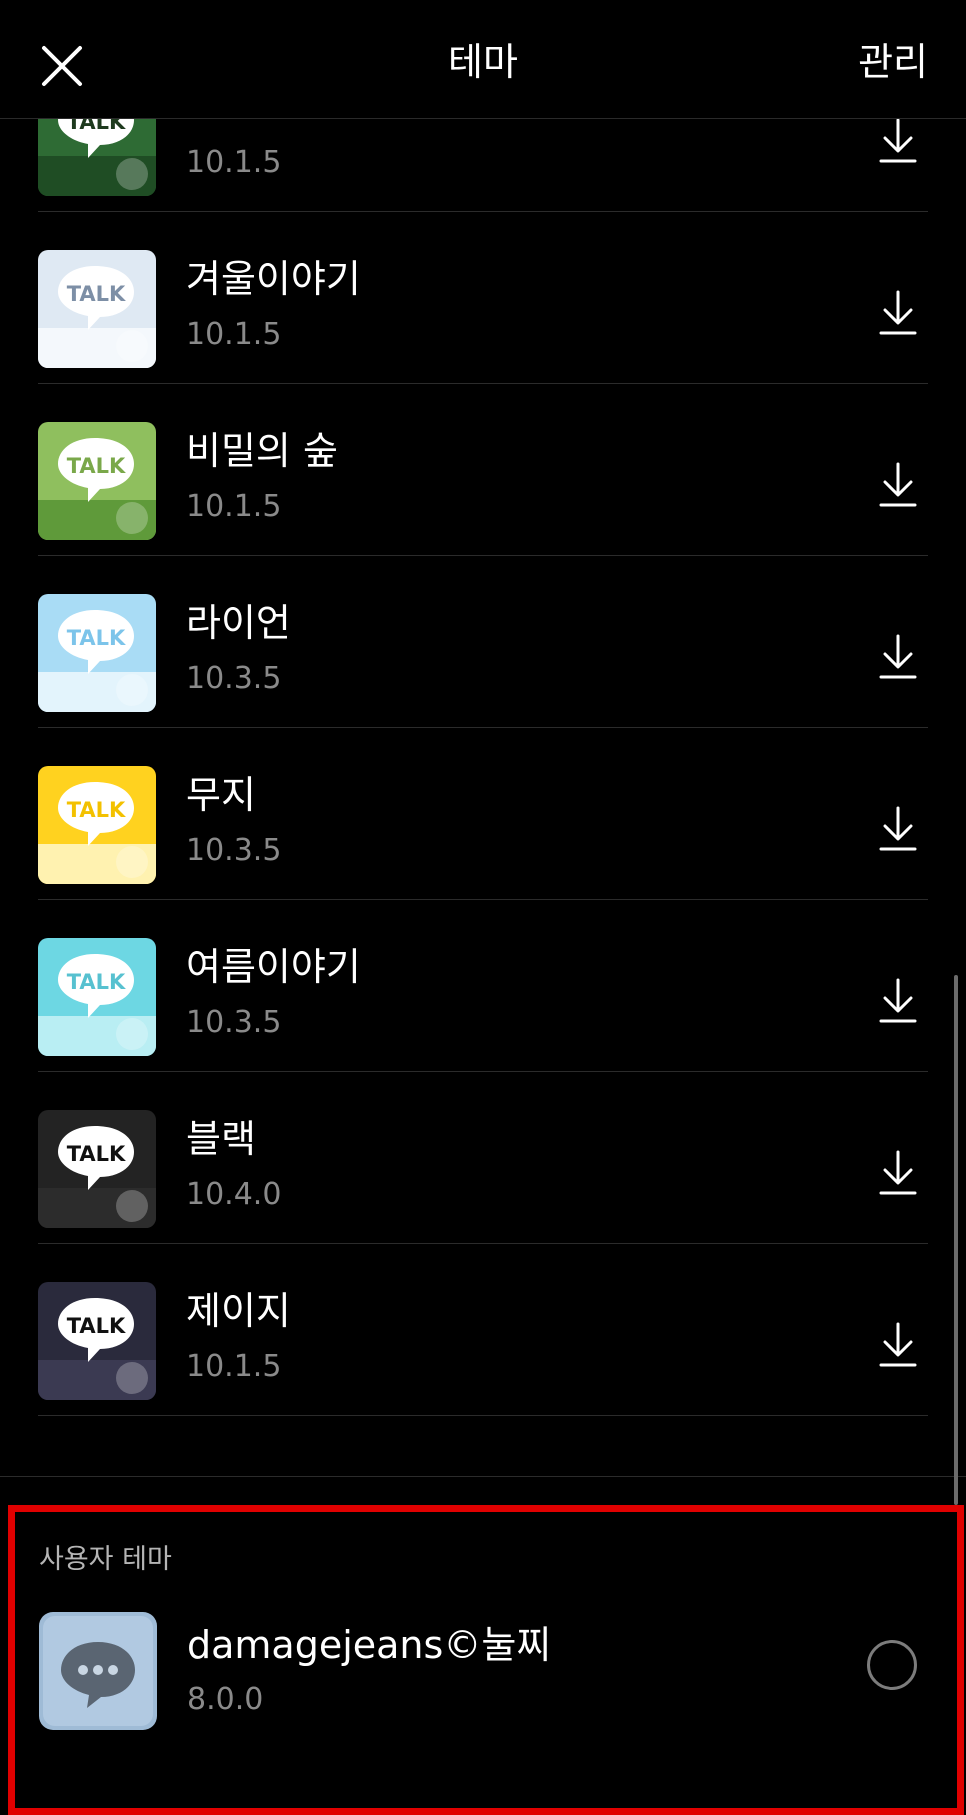  What do you see at coordinates (221, 795) in the screenshot?
I see `theme-name: 무지` at bounding box center [221, 795].